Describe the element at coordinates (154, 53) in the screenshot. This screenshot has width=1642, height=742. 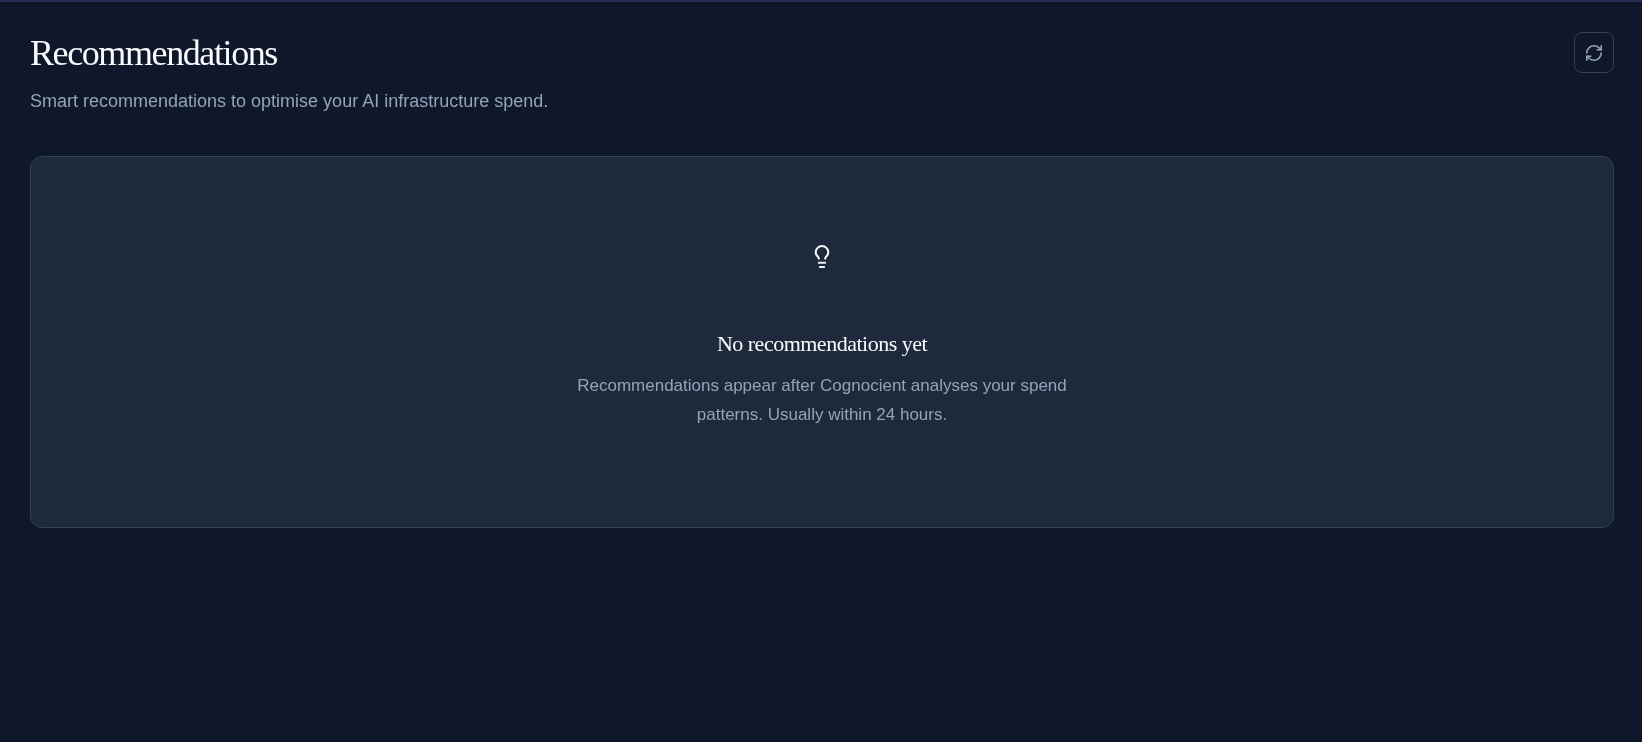
I see `page-title: Recommendations` at that location.